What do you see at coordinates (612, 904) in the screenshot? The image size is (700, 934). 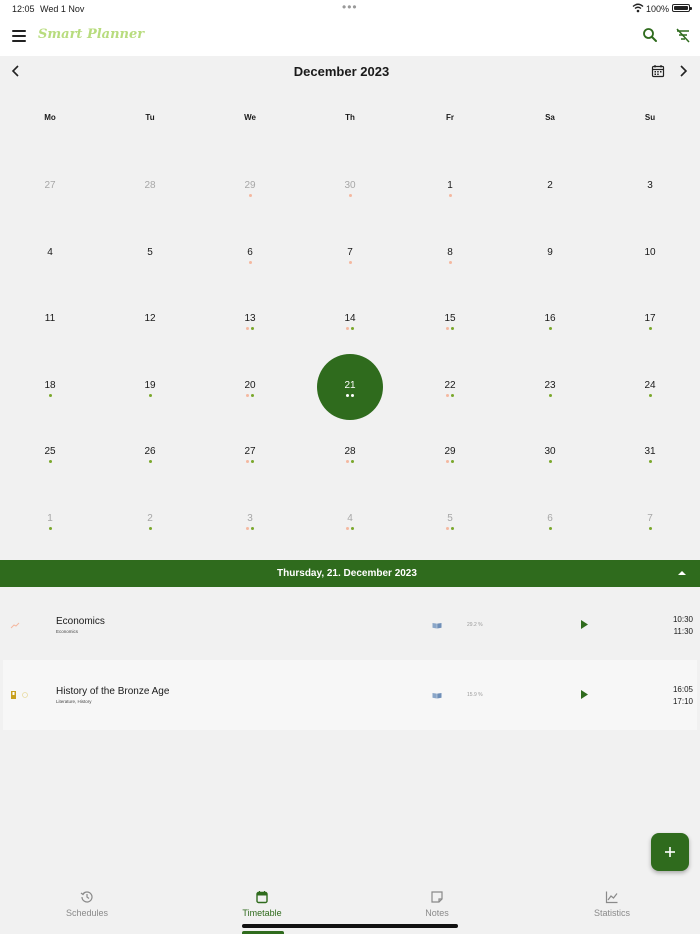 I see `nav-statistics: Statistics` at bounding box center [612, 904].